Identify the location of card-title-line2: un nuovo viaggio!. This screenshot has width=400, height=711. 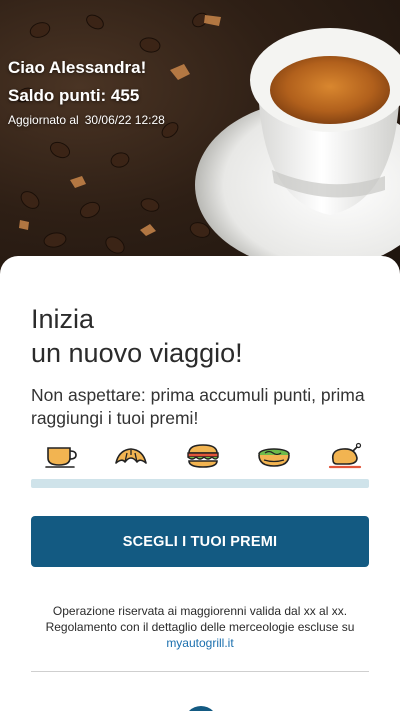
(137, 353).